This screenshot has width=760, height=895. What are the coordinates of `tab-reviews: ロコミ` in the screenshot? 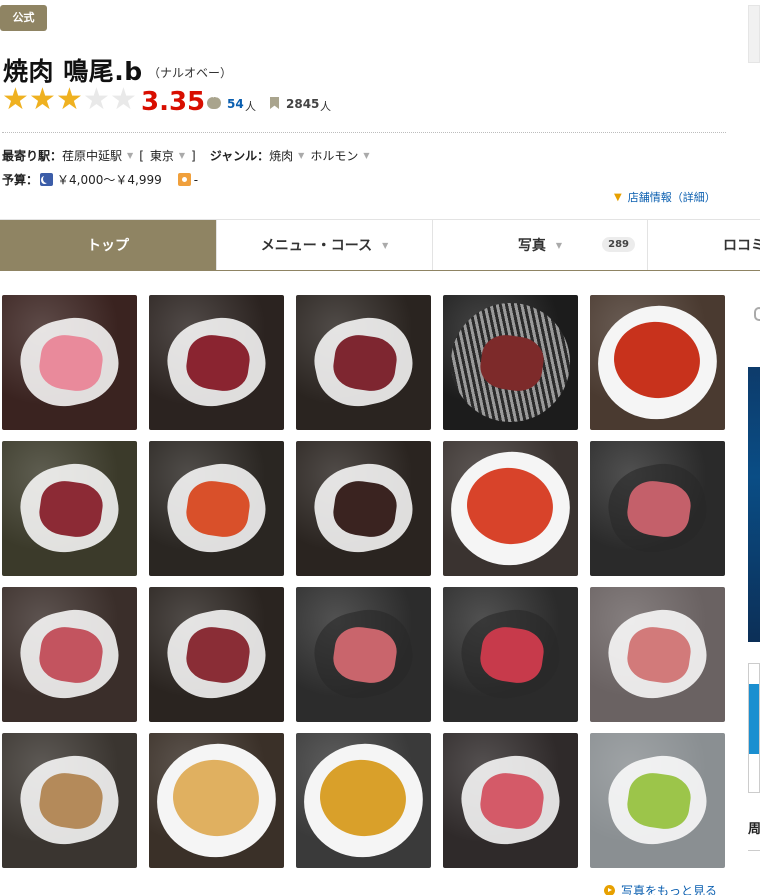 It's located at (704, 245).